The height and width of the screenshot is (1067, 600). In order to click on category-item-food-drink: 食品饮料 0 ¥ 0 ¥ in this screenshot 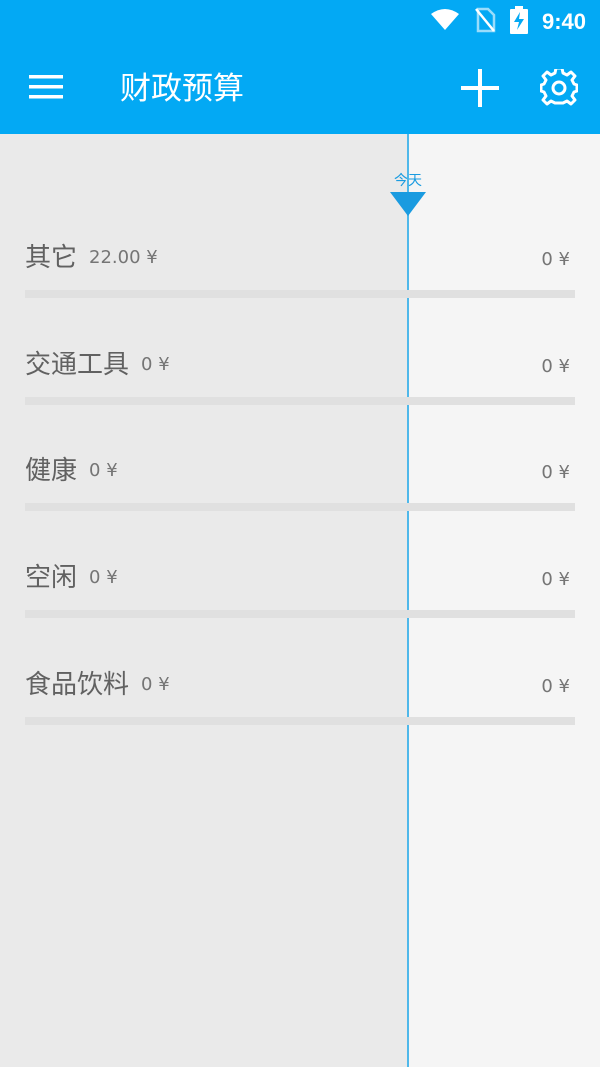, I will do `click(300, 701)`.